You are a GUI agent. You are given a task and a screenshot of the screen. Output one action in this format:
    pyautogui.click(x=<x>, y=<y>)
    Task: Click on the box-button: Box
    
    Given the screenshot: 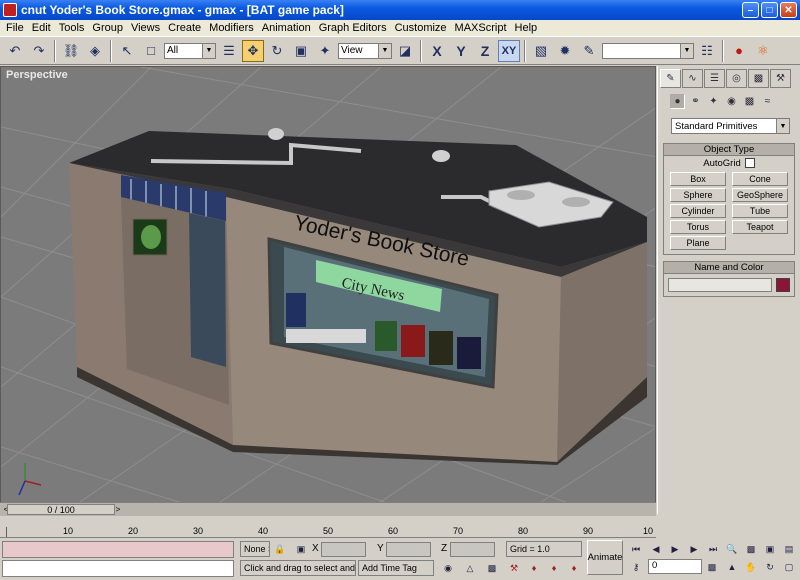 What is the action you would take?
    pyautogui.click(x=698, y=179)
    